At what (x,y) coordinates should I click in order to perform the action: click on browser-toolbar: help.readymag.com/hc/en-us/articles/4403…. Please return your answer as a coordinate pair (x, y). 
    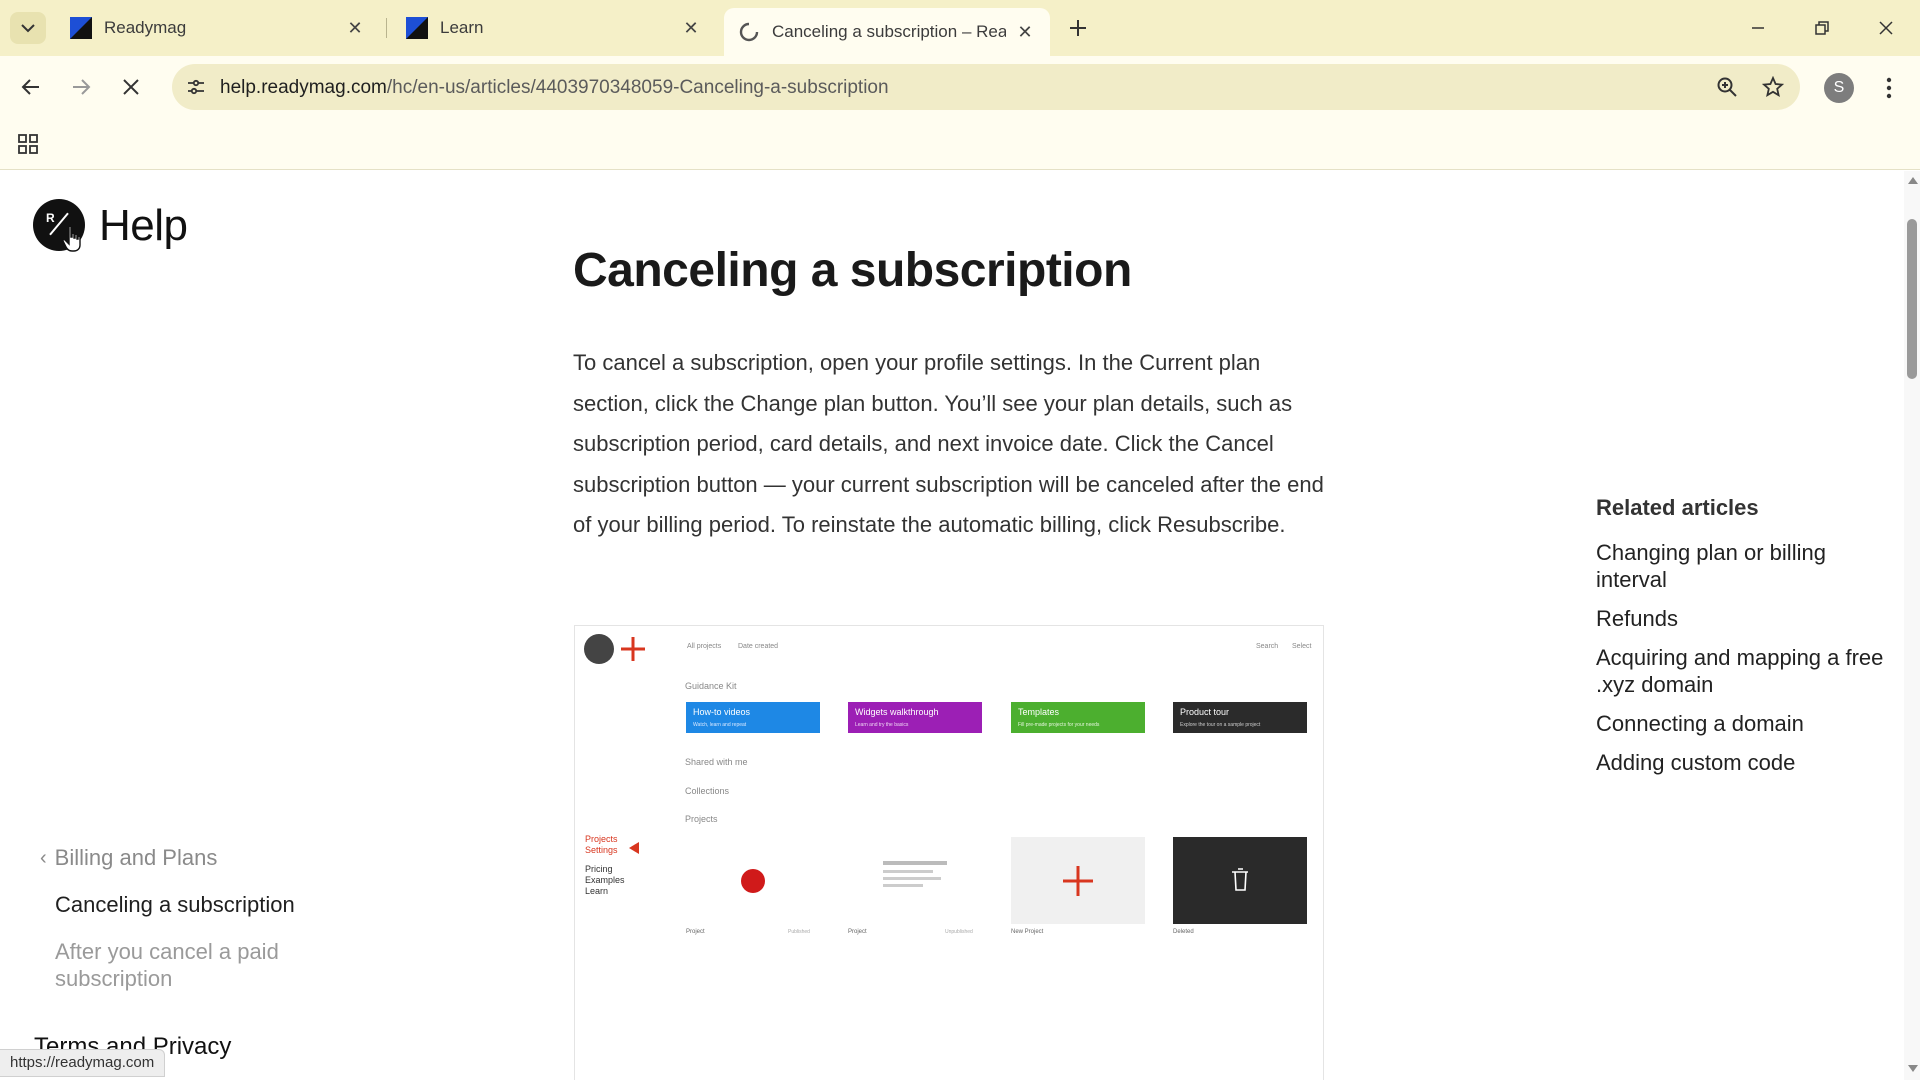
    Looking at the image, I should click on (960, 87).